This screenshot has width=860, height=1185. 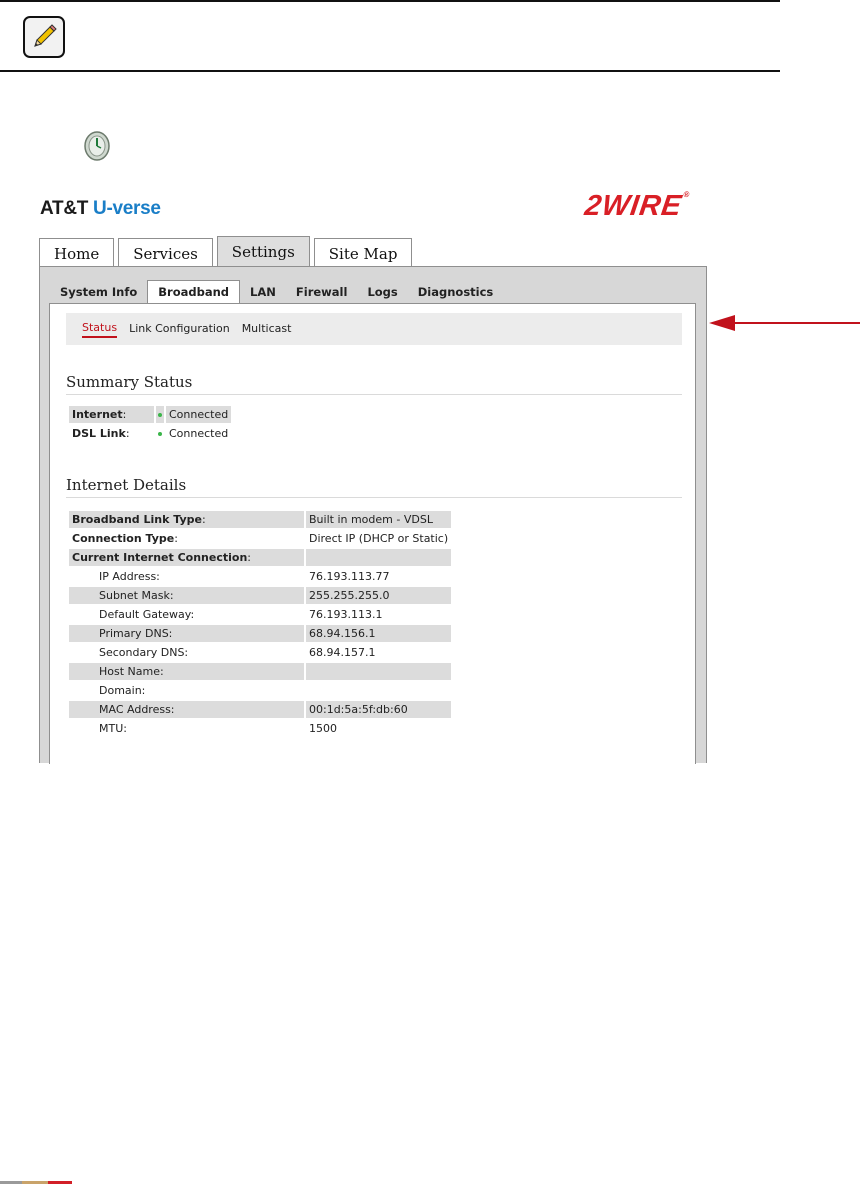 What do you see at coordinates (263, 292) in the screenshot?
I see `subtab-lan: LAN` at bounding box center [263, 292].